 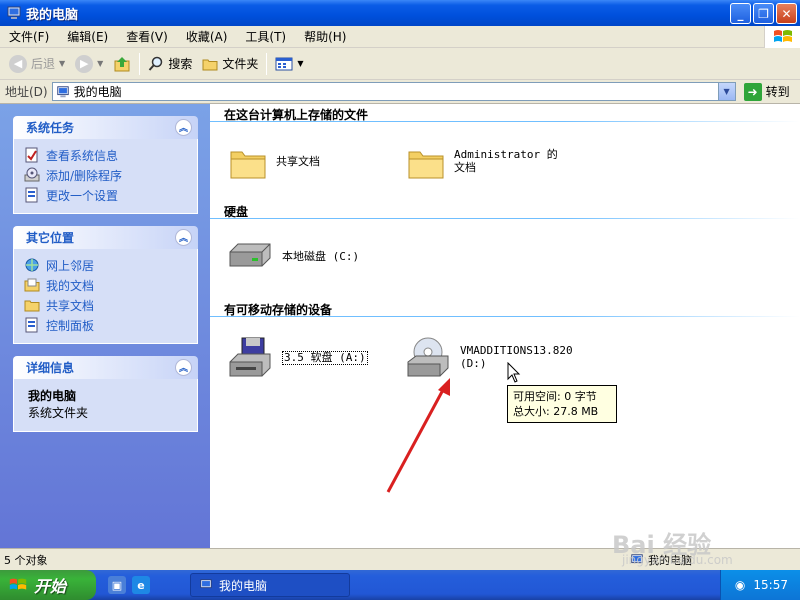 What do you see at coordinates (770, 585) in the screenshot?
I see `clock: 15:57` at bounding box center [770, 585].